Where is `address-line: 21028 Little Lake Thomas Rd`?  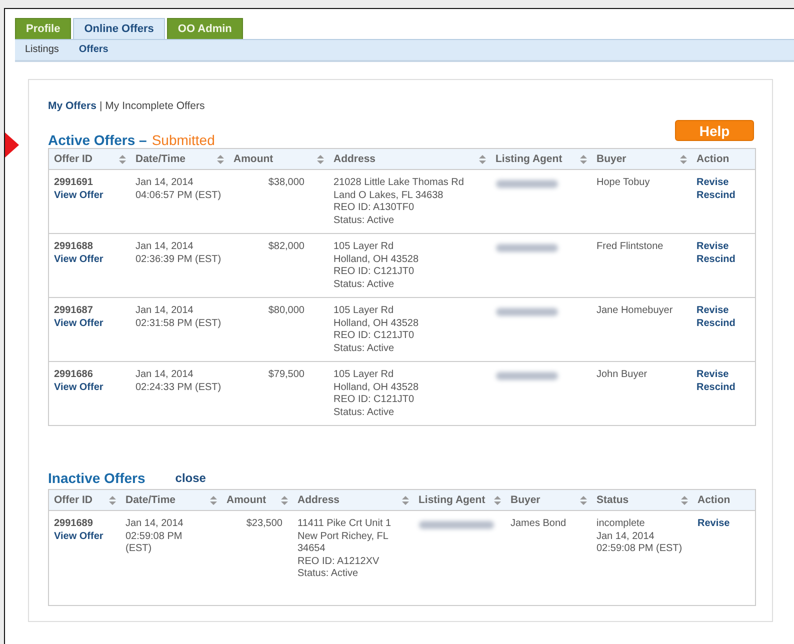
address-line: 21028 Little Lake Thomas Rd is located at coordinates (399, 183).